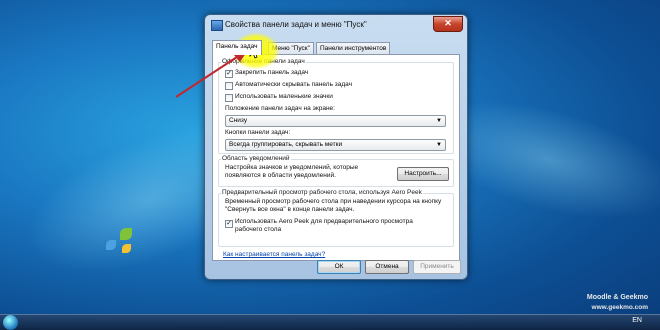 Image resolution: width=660 pixels, height=330 pixels. What do you see at coordinates (238, 120) in the screenshot?
I see `position-value: Снизу` at bounding box center [238, 120].